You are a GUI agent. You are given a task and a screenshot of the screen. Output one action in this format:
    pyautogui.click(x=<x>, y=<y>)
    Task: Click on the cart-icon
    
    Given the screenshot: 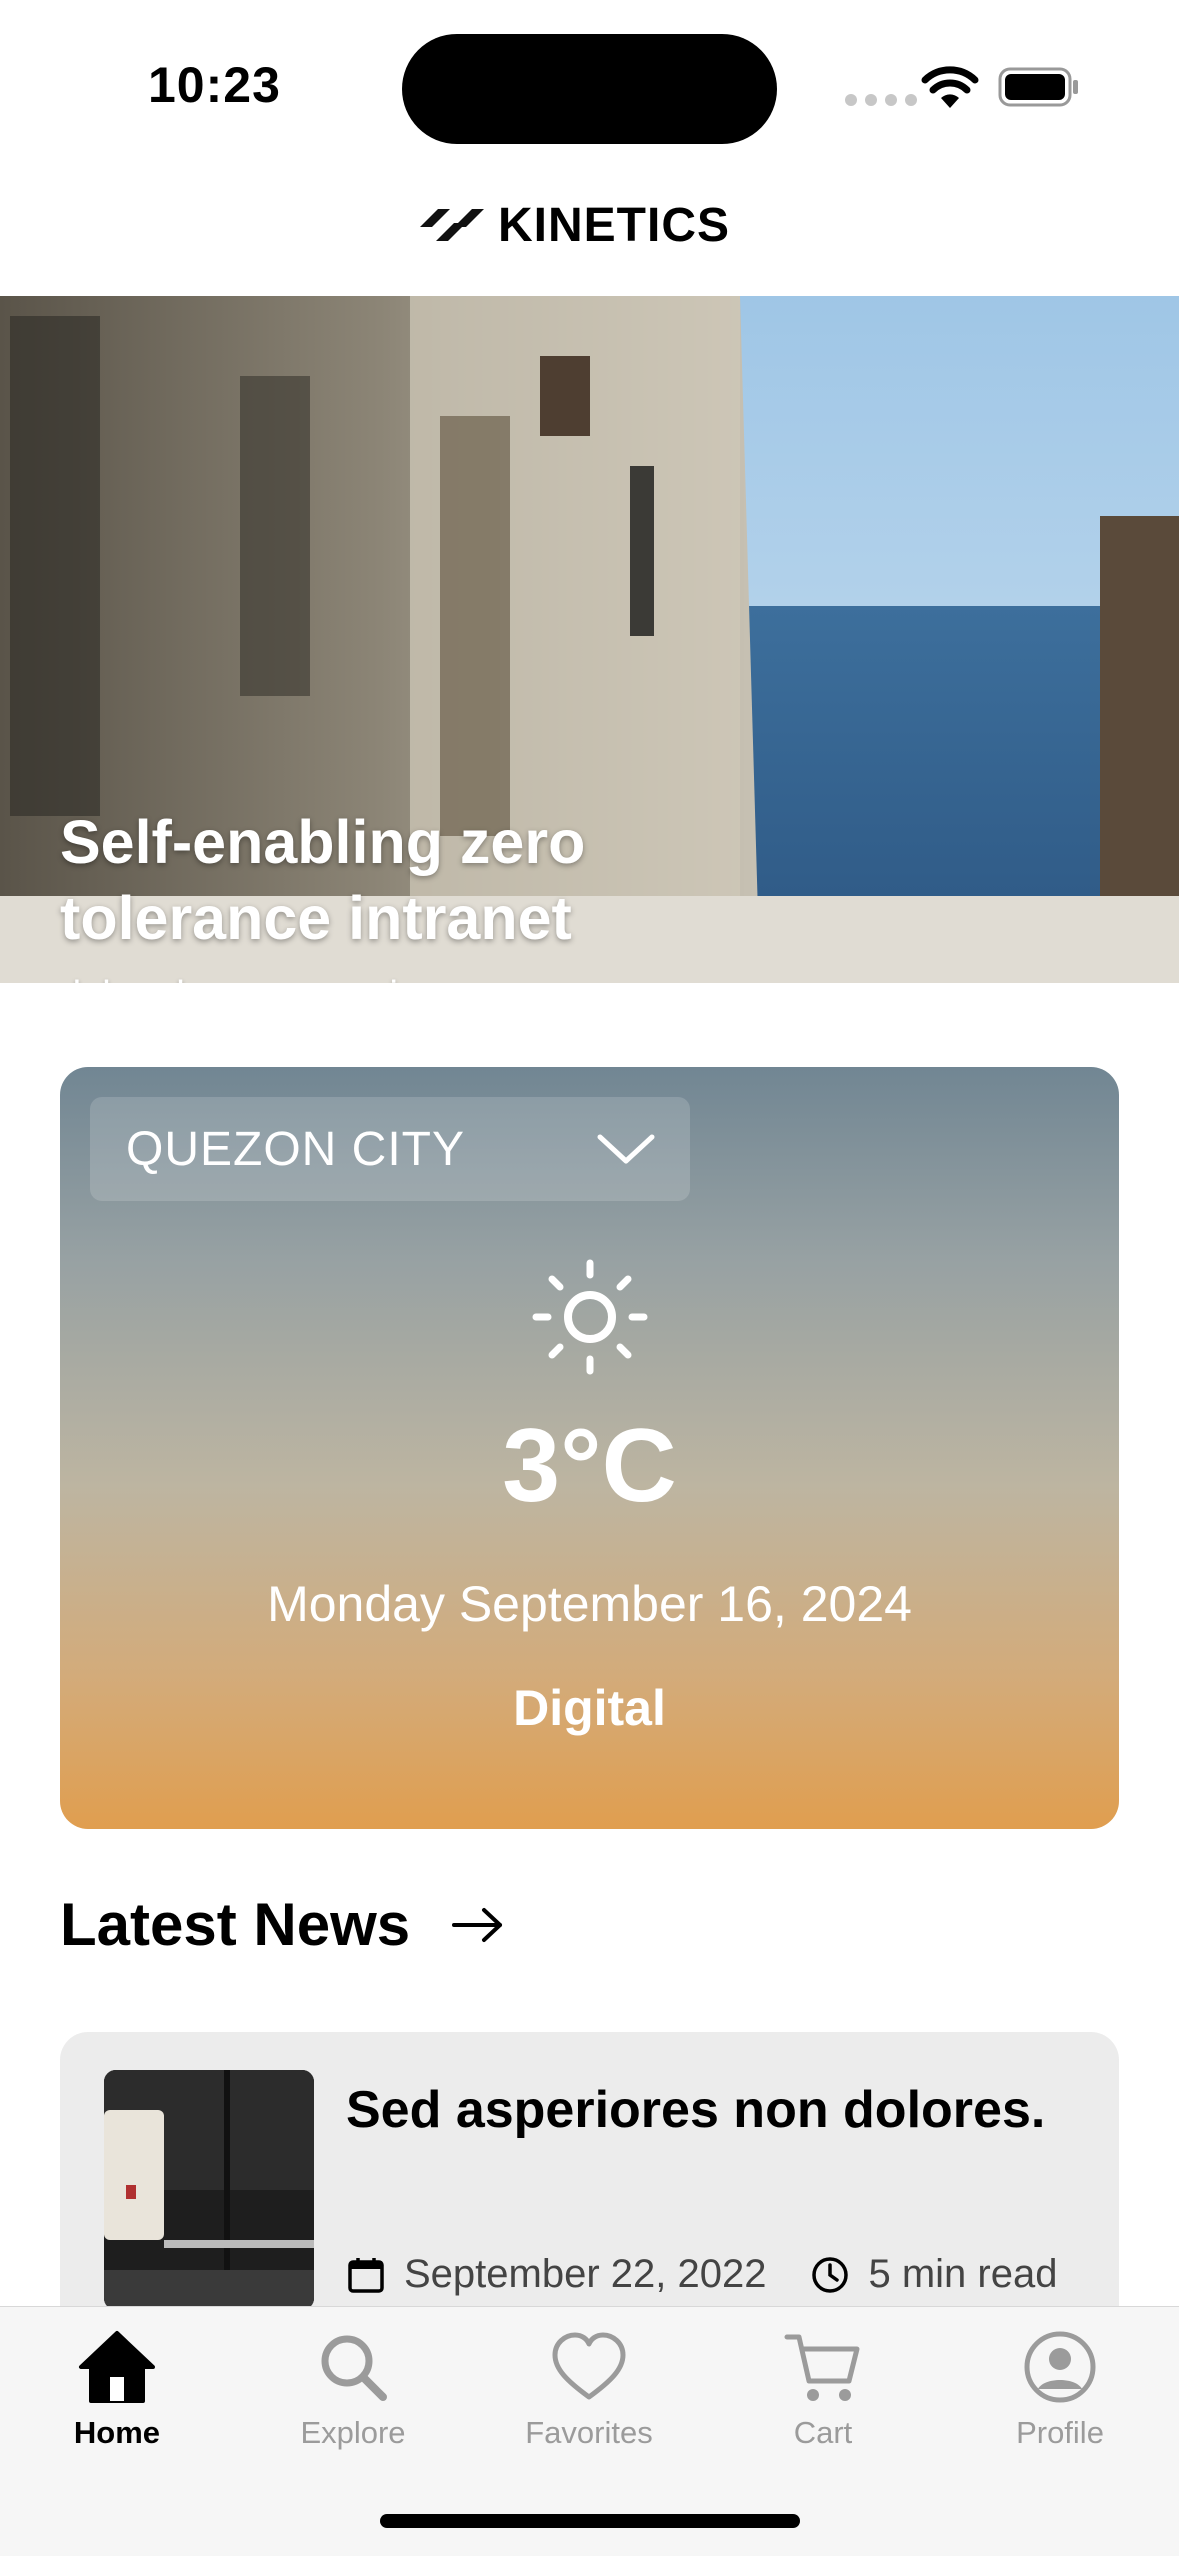 What is the action you would take?
    pyautogui.click(x=822, y=2367)
    